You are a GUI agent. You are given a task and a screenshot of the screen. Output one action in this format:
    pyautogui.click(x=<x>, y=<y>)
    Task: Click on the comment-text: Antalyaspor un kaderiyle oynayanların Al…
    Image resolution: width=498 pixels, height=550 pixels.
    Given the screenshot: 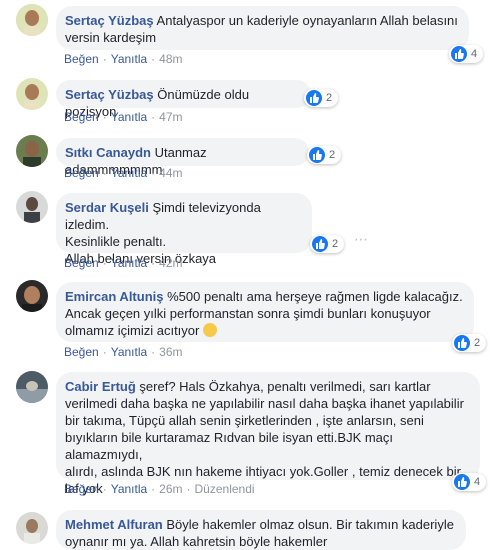 What is the action you would take?
    pyautogui.click(x=307, y=20)
    